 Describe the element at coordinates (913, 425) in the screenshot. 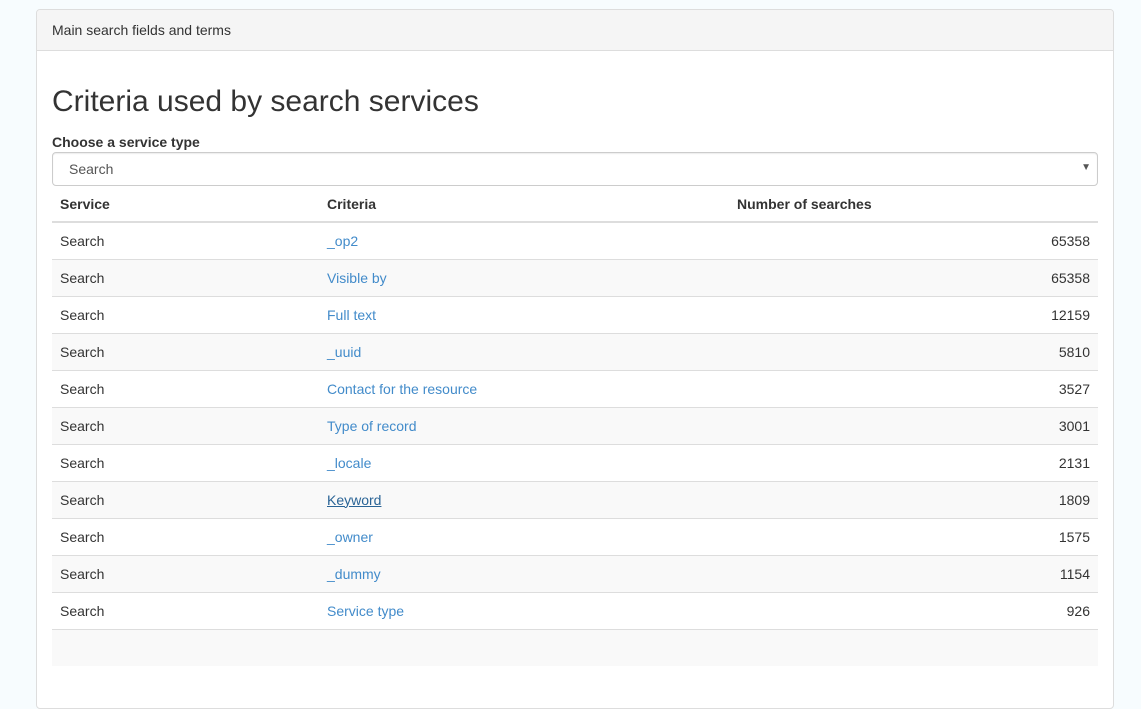

I see `count-cell: 3001` at that location.